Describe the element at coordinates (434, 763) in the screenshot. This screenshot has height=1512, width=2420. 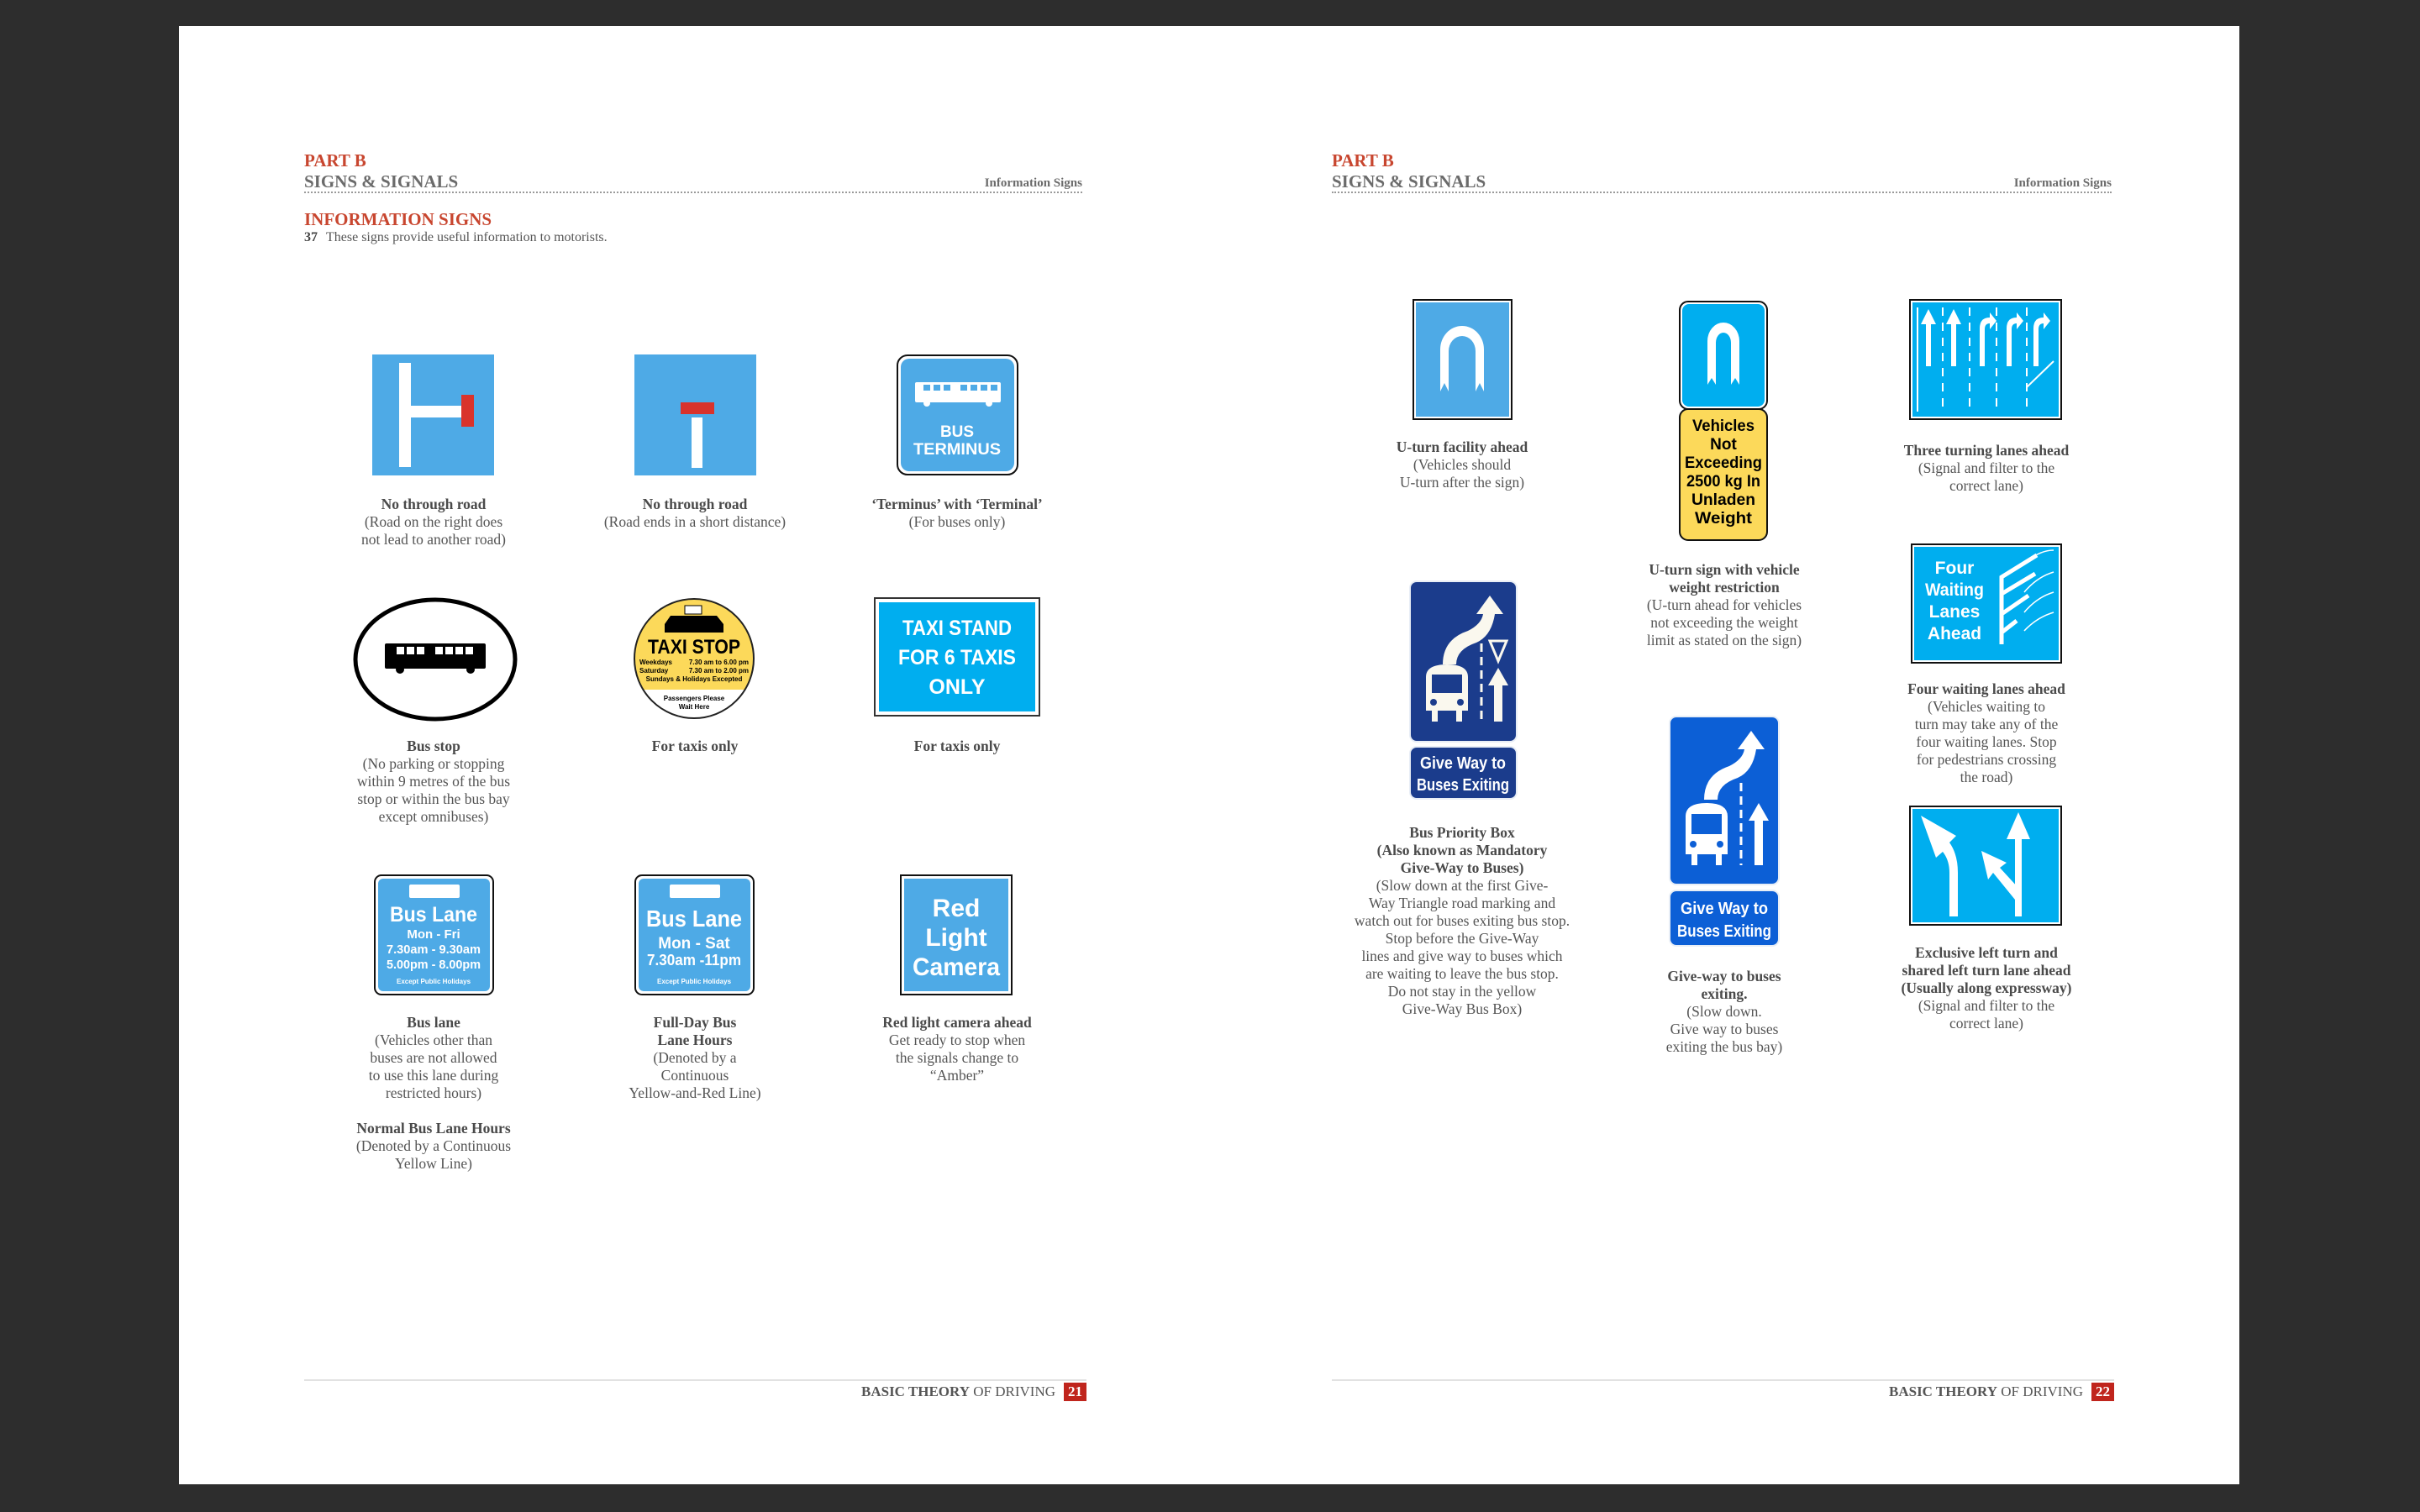
I see `caption-description: (No parking or stopping` at that location.